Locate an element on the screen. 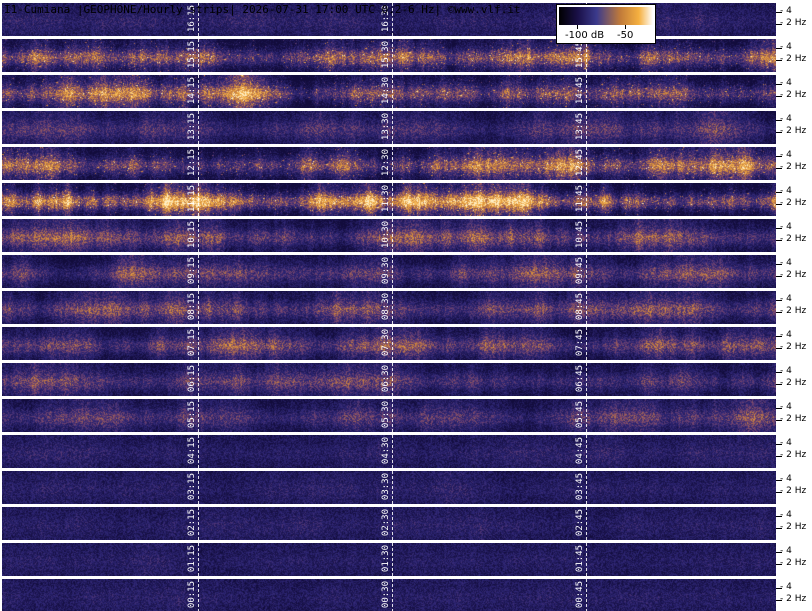 The image size is (812, 611). spectrogram-strip: 15:15 15:30 15:45 is located at coordinates (389, 55).